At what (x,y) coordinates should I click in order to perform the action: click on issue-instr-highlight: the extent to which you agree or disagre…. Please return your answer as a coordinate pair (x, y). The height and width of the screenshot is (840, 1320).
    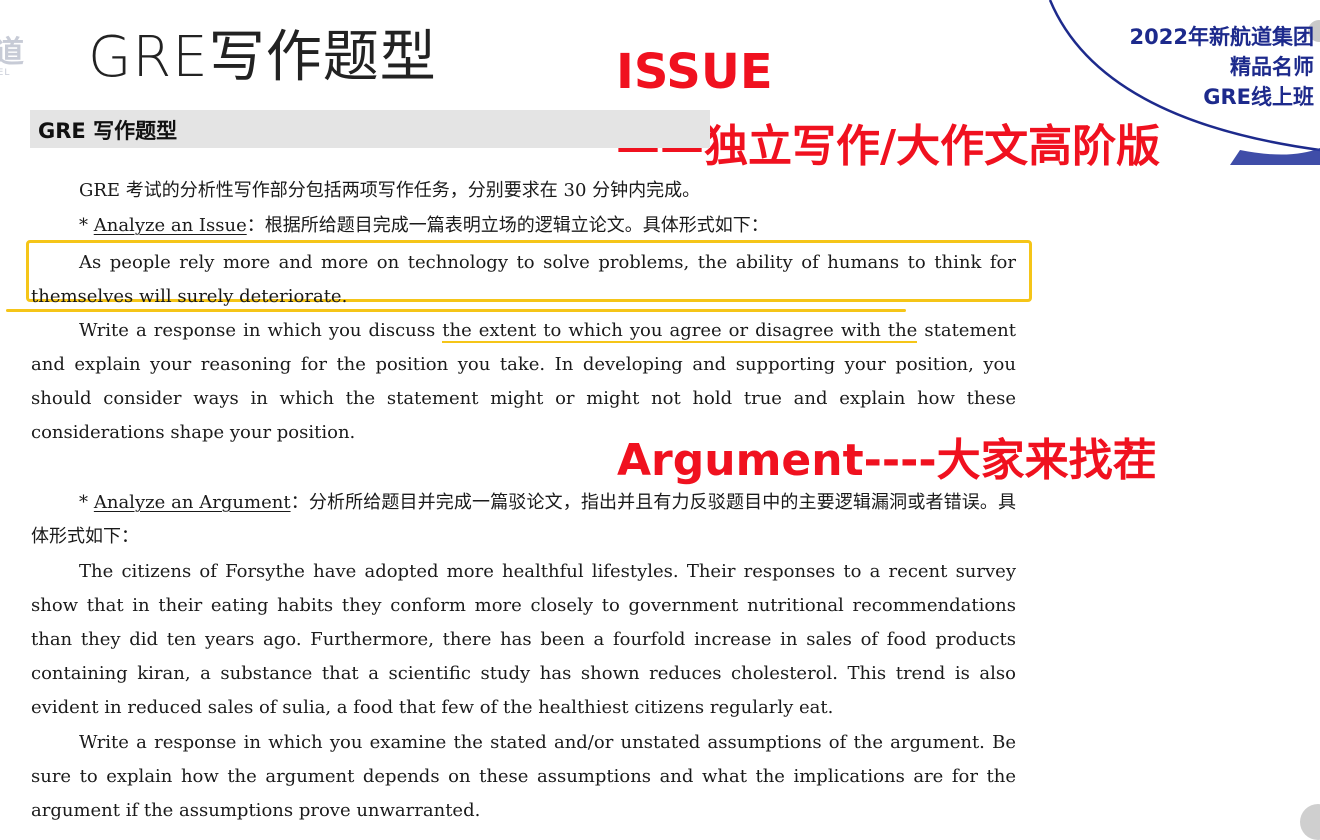
    Looking at the image, I should click on (680, 331).